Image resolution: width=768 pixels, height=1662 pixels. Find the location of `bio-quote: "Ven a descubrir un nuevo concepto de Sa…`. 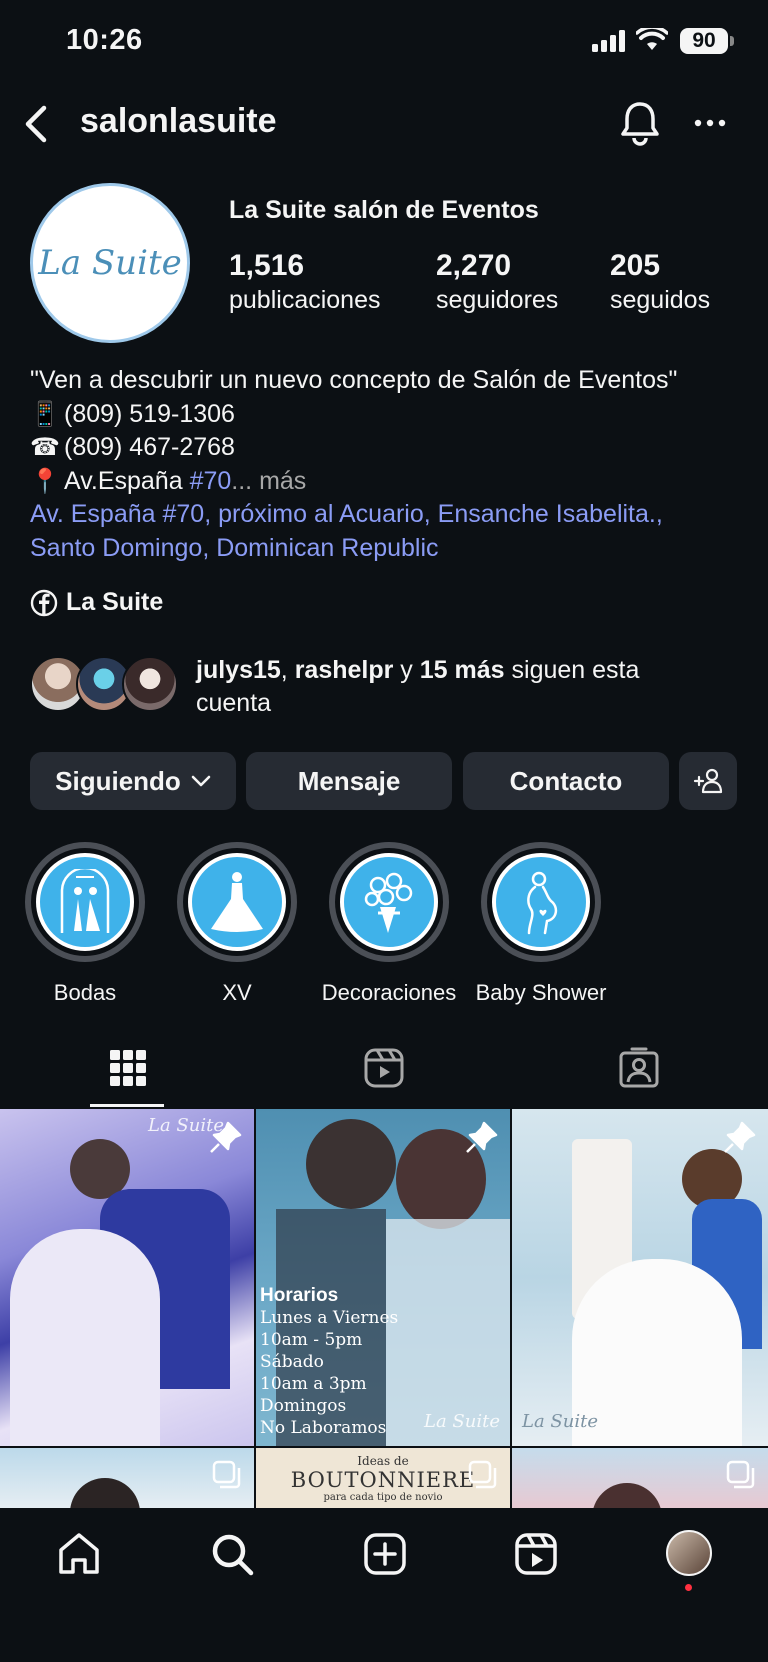

bio-quote: "Ven a descubrir un nuevo concepto de Sa… is located at coordinates (354, 380).